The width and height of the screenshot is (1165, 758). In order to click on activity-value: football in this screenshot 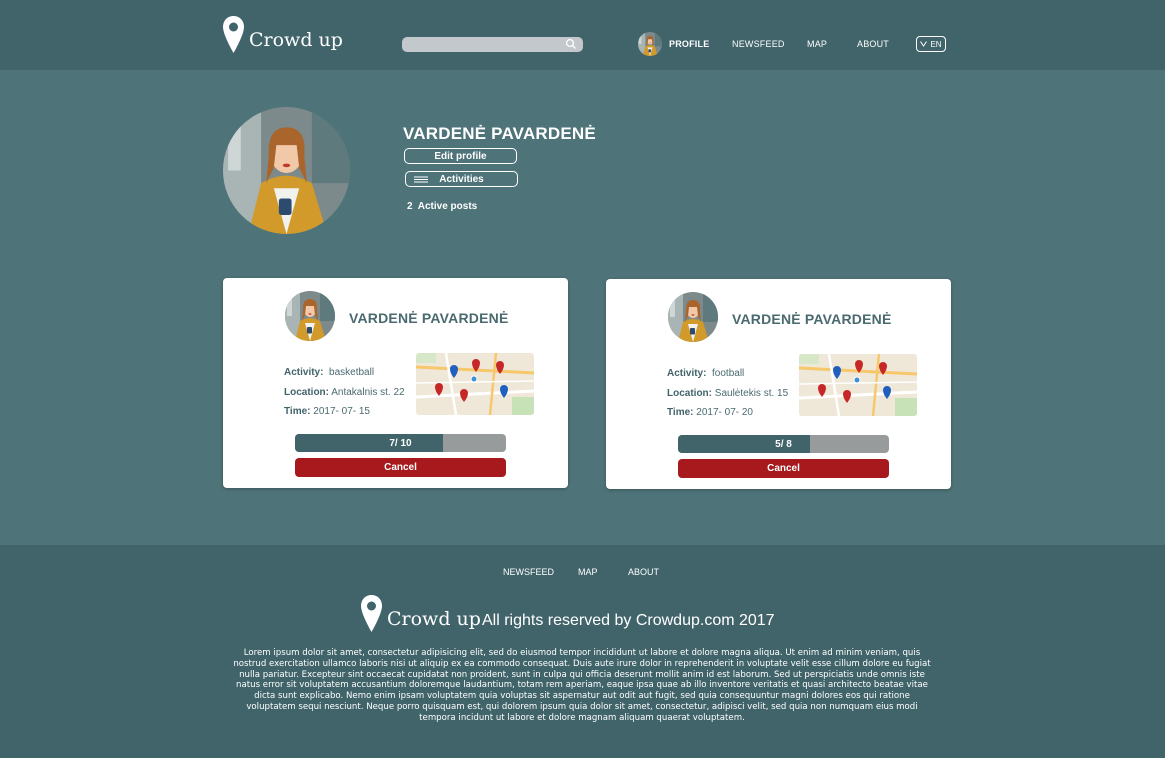, I will do `click(728, 373)`.